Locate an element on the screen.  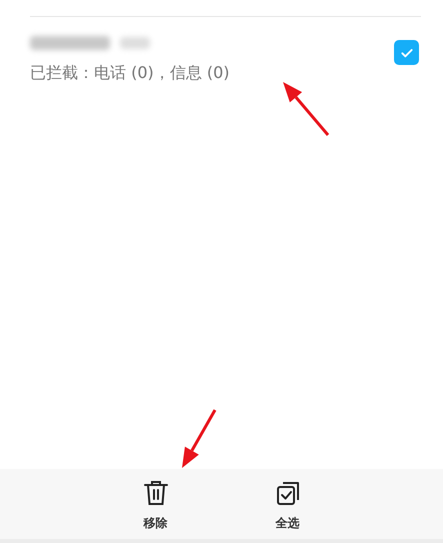
trash-icon is located at coordinates (156, 493).